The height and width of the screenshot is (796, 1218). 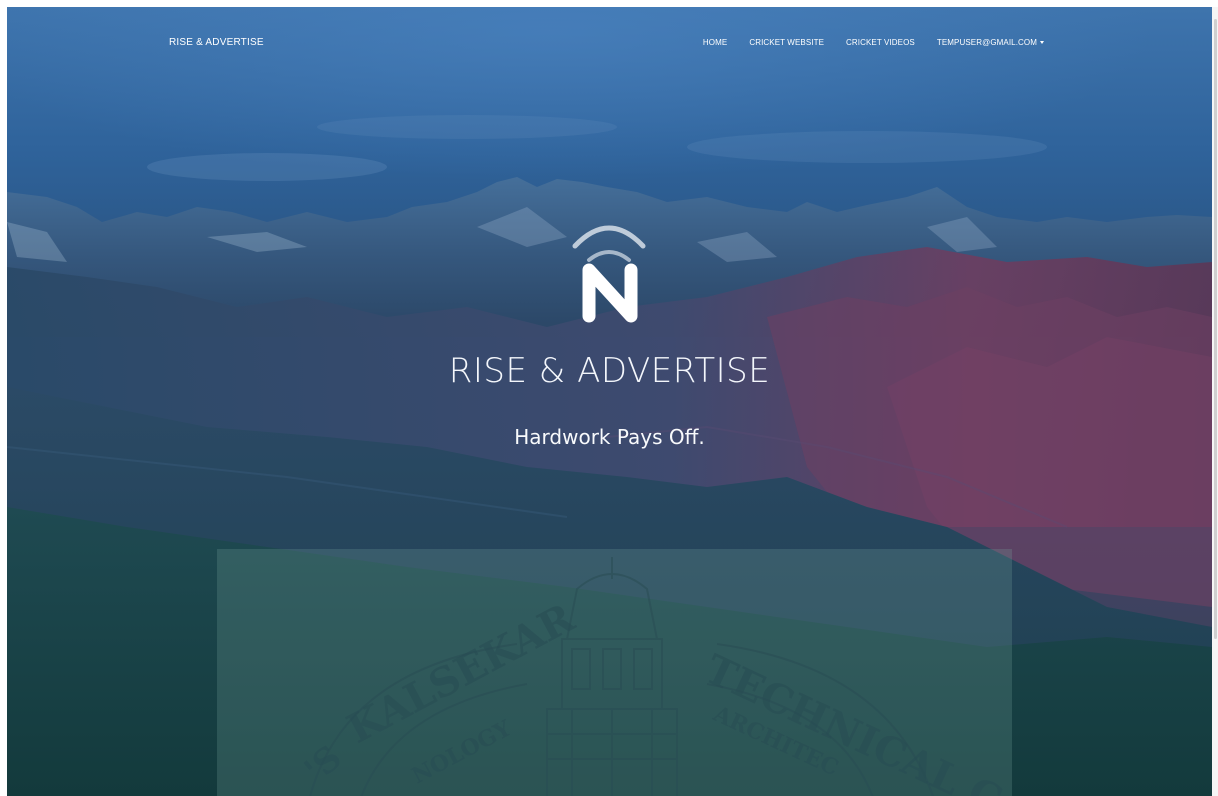 What do you see at coordinates (609, 274) in the screenshot?
I see `n-signal-logo-icon` at bounding box center [609, 274].